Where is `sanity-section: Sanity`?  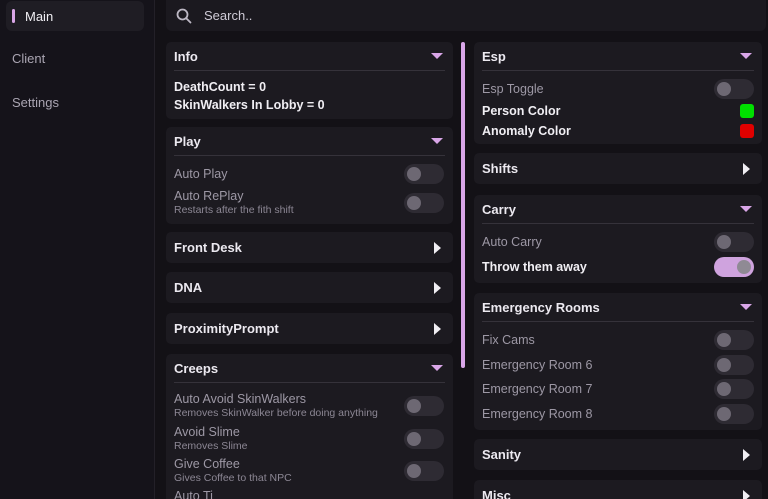
sanity-section: Sanity is located at coordinates (618, 454).